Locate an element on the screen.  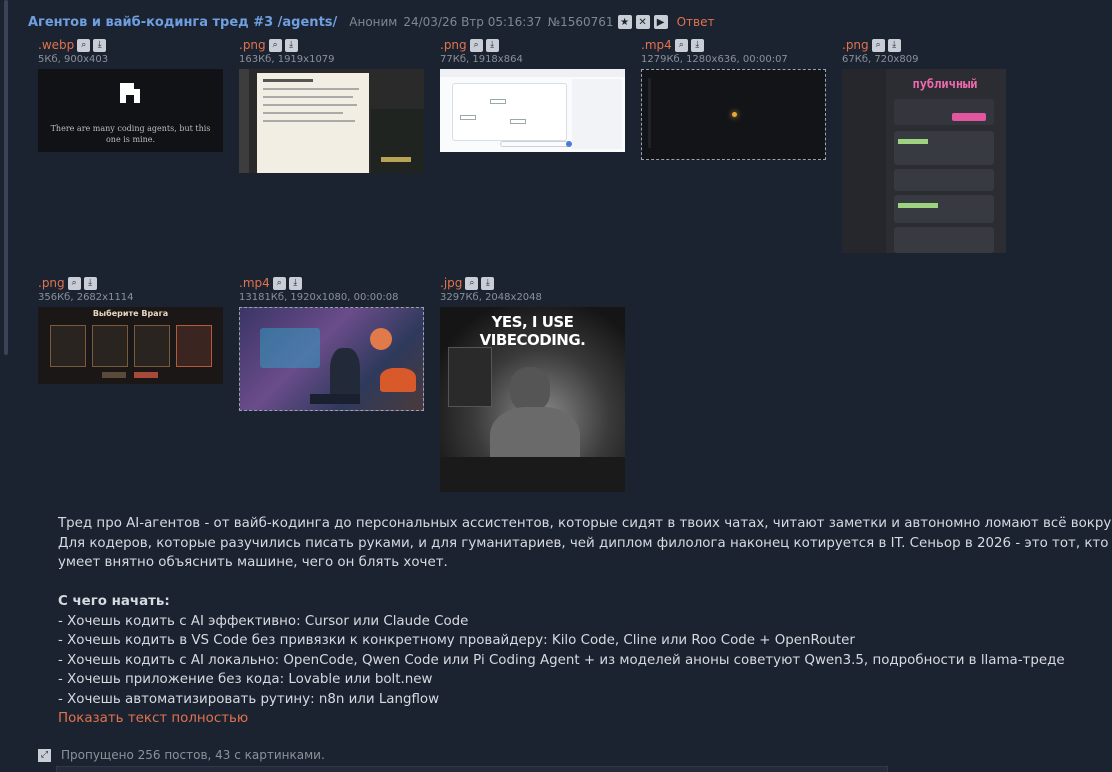
expand-icon: ⤢ is located at coordinates (44, 755).